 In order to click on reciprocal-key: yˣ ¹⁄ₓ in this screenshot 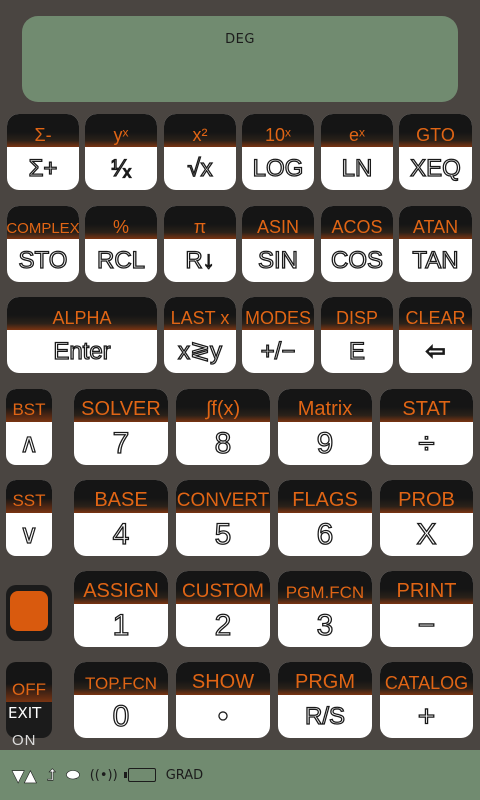, I will do `click(121, 152)`.